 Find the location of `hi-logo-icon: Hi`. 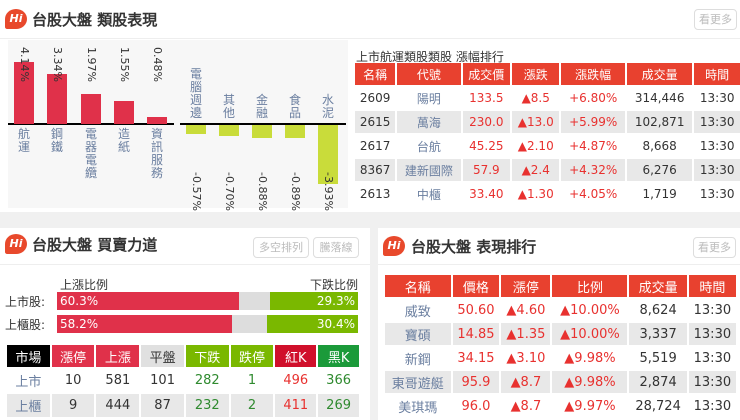

hi-logo-icon: Hi is located at coordinates (16, 244).